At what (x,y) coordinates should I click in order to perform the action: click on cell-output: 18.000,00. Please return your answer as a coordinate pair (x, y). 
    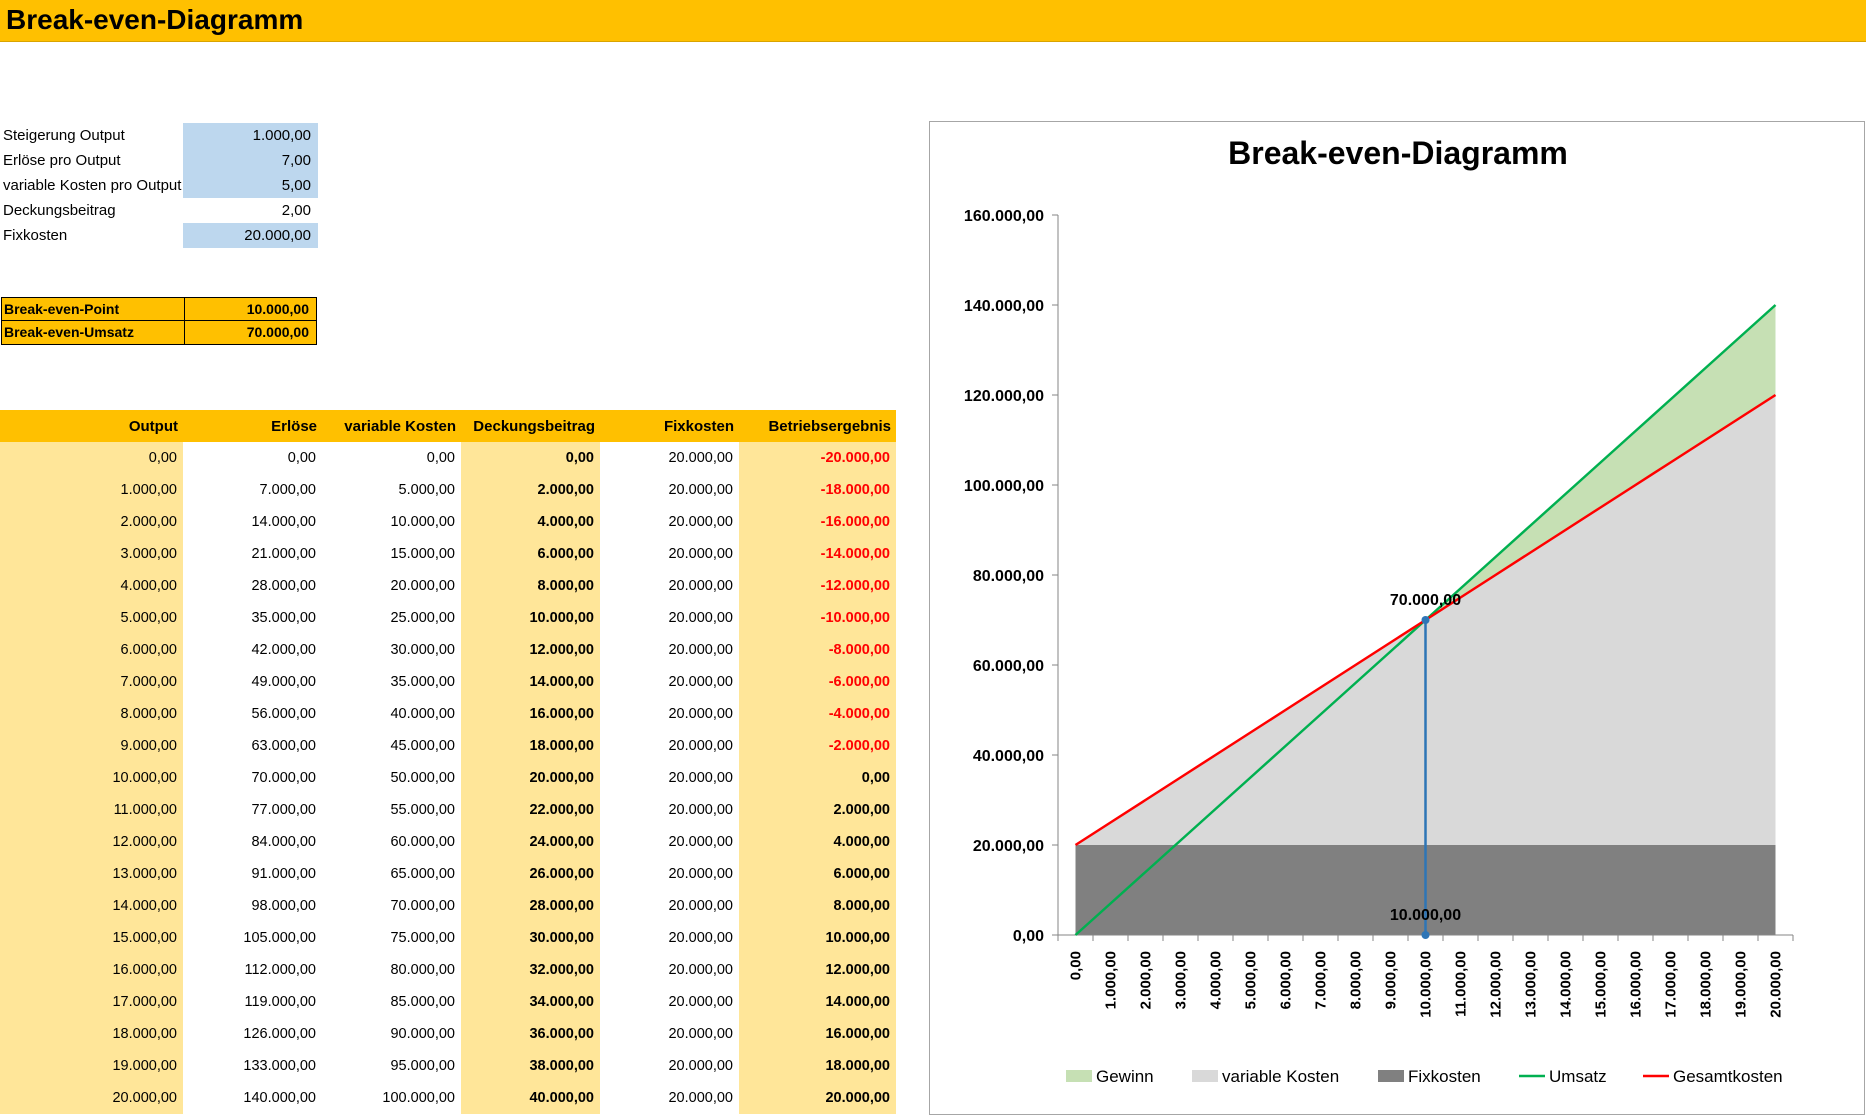
    Looking at the image, I should click on (91, 1034).